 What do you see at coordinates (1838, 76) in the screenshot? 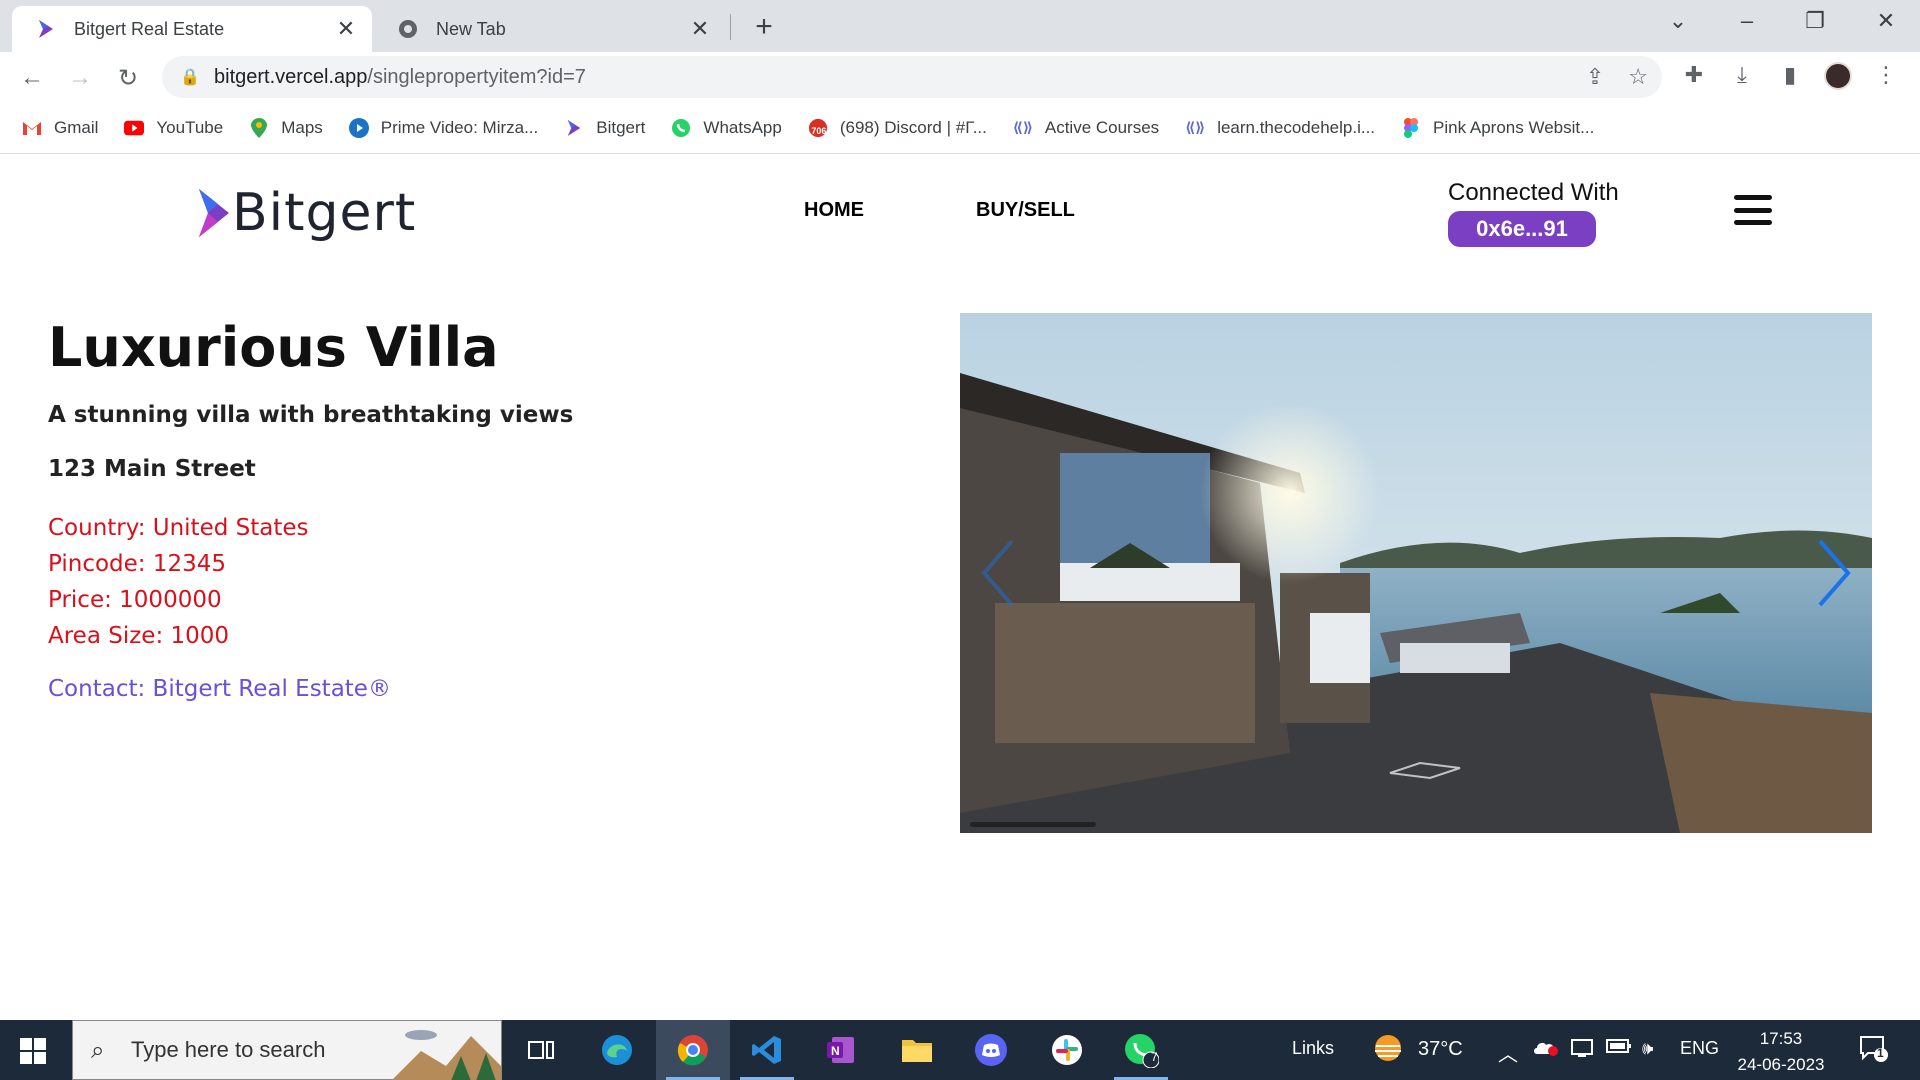
I see `avatar` at bounding box center [1838, 76].